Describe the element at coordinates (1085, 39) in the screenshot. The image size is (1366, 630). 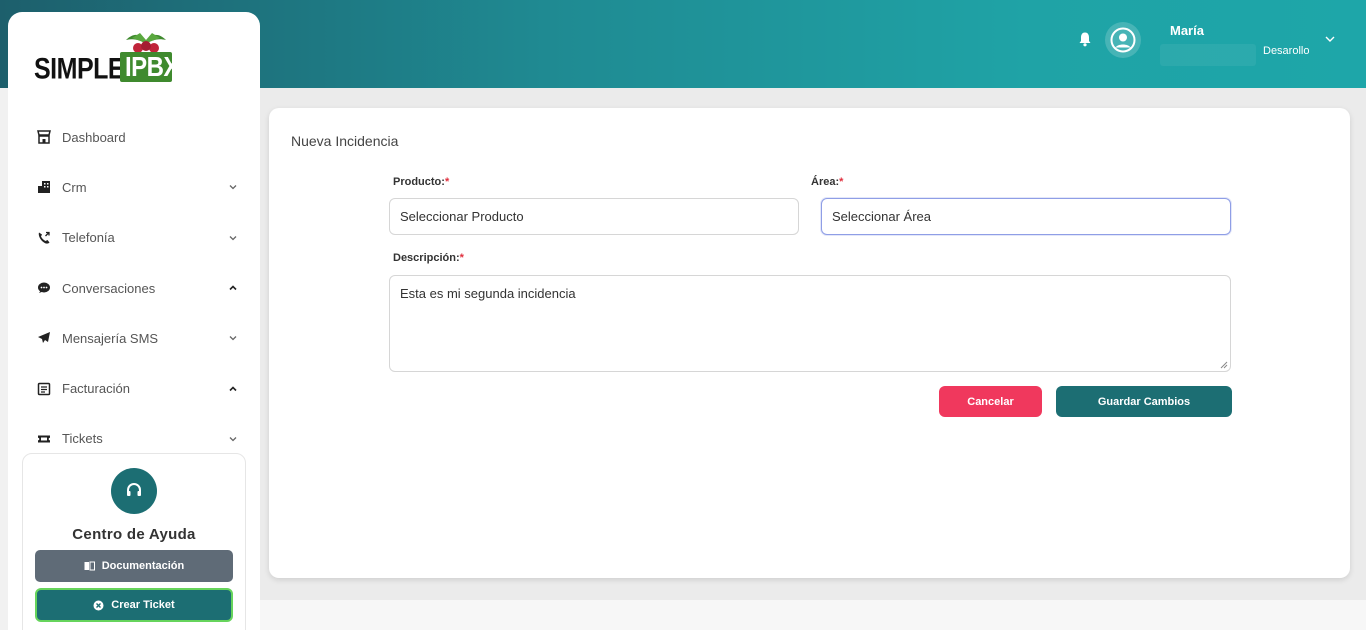
I see `bell-icon` at that location.